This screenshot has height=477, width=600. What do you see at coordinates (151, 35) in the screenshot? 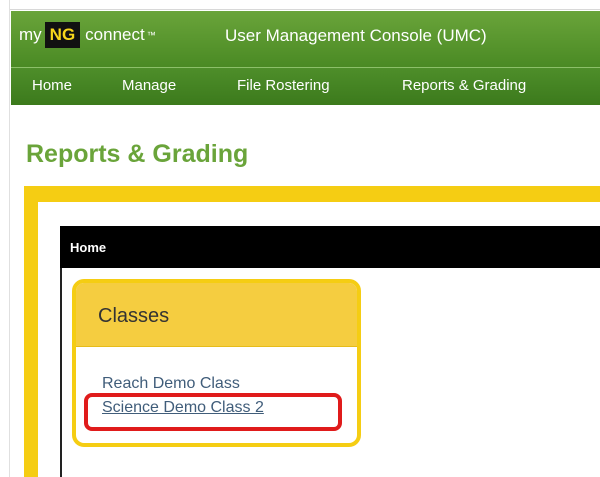
I see `trademark-symbol: ™` at bounding box center [151, 35].